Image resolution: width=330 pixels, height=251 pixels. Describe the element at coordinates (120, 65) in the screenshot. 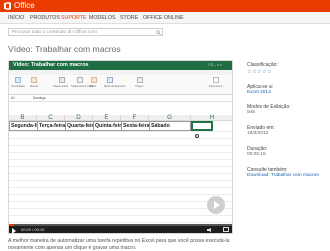

I see `excel-title-bar: Vídeo: Trabalhar com macros ? ⊡ – □ ×` at that location.